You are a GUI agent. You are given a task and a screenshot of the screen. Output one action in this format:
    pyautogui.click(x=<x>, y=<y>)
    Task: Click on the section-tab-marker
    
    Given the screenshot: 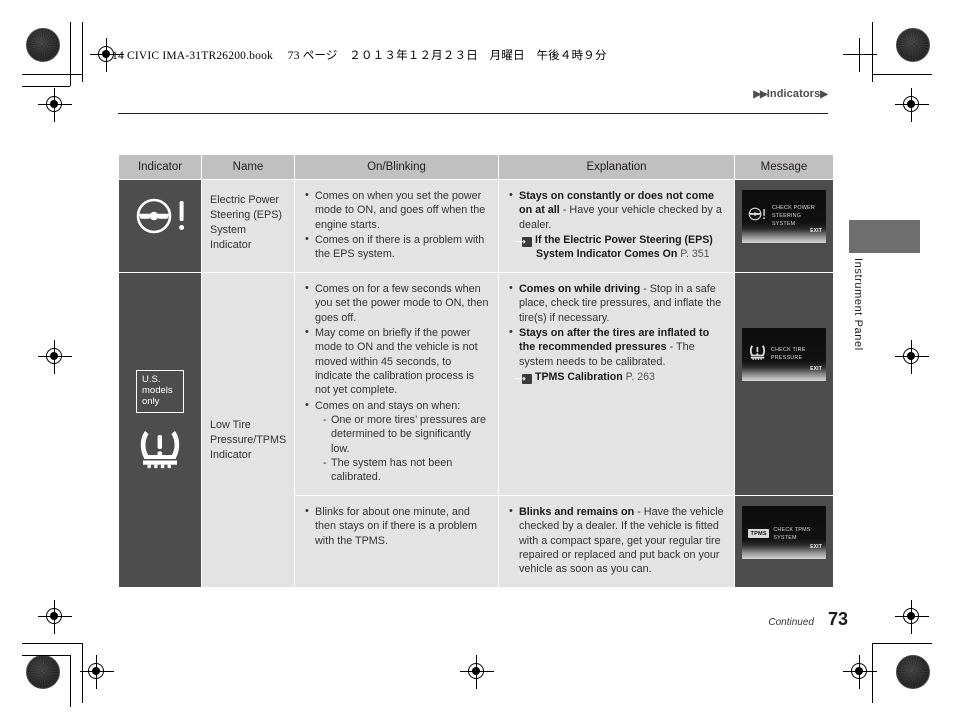 What is the action you would take?
    pyautogui.click(x=884, y=236)
    